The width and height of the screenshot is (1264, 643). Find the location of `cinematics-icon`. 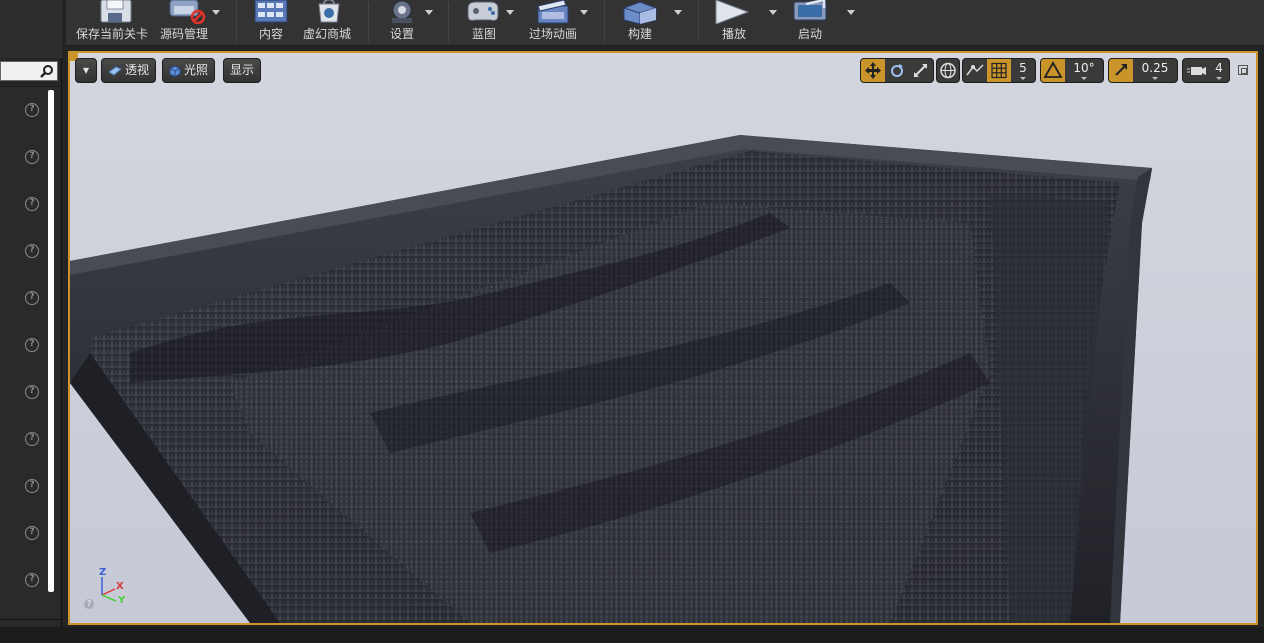

cinematics-icon is located at coordinates (553, 12).